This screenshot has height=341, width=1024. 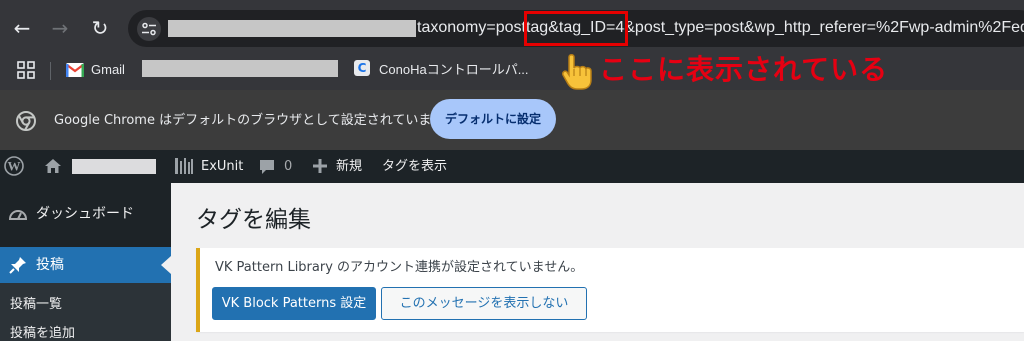 I want to click on menu-dashboard-label: ダッシュボード, so click(x=85, y=214).